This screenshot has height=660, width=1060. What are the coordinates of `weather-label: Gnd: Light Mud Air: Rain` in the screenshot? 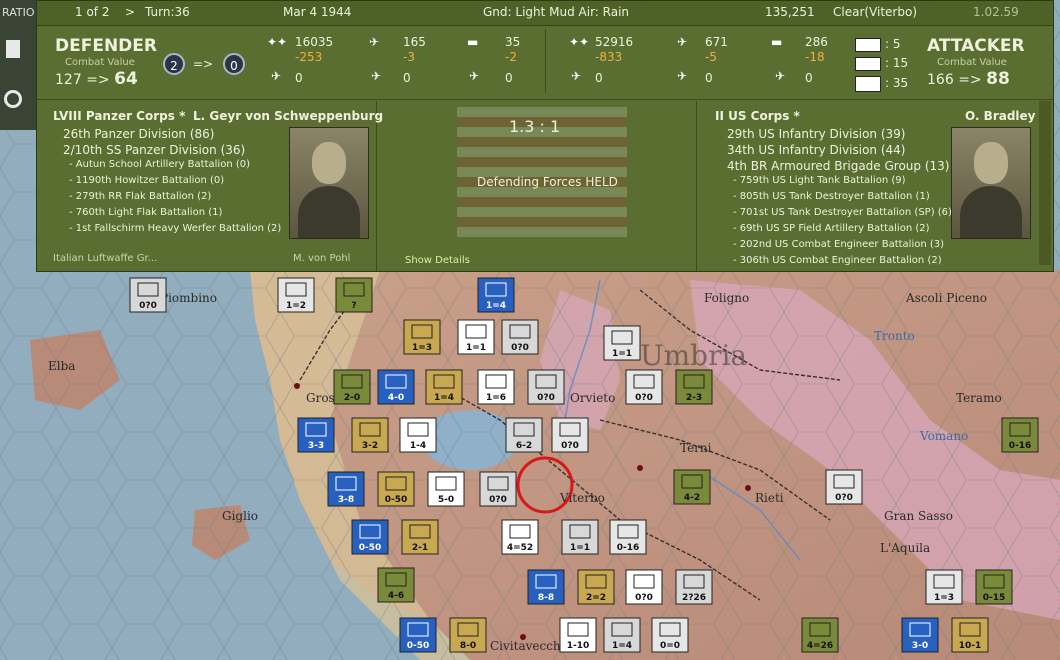 It's located at (556, 12).